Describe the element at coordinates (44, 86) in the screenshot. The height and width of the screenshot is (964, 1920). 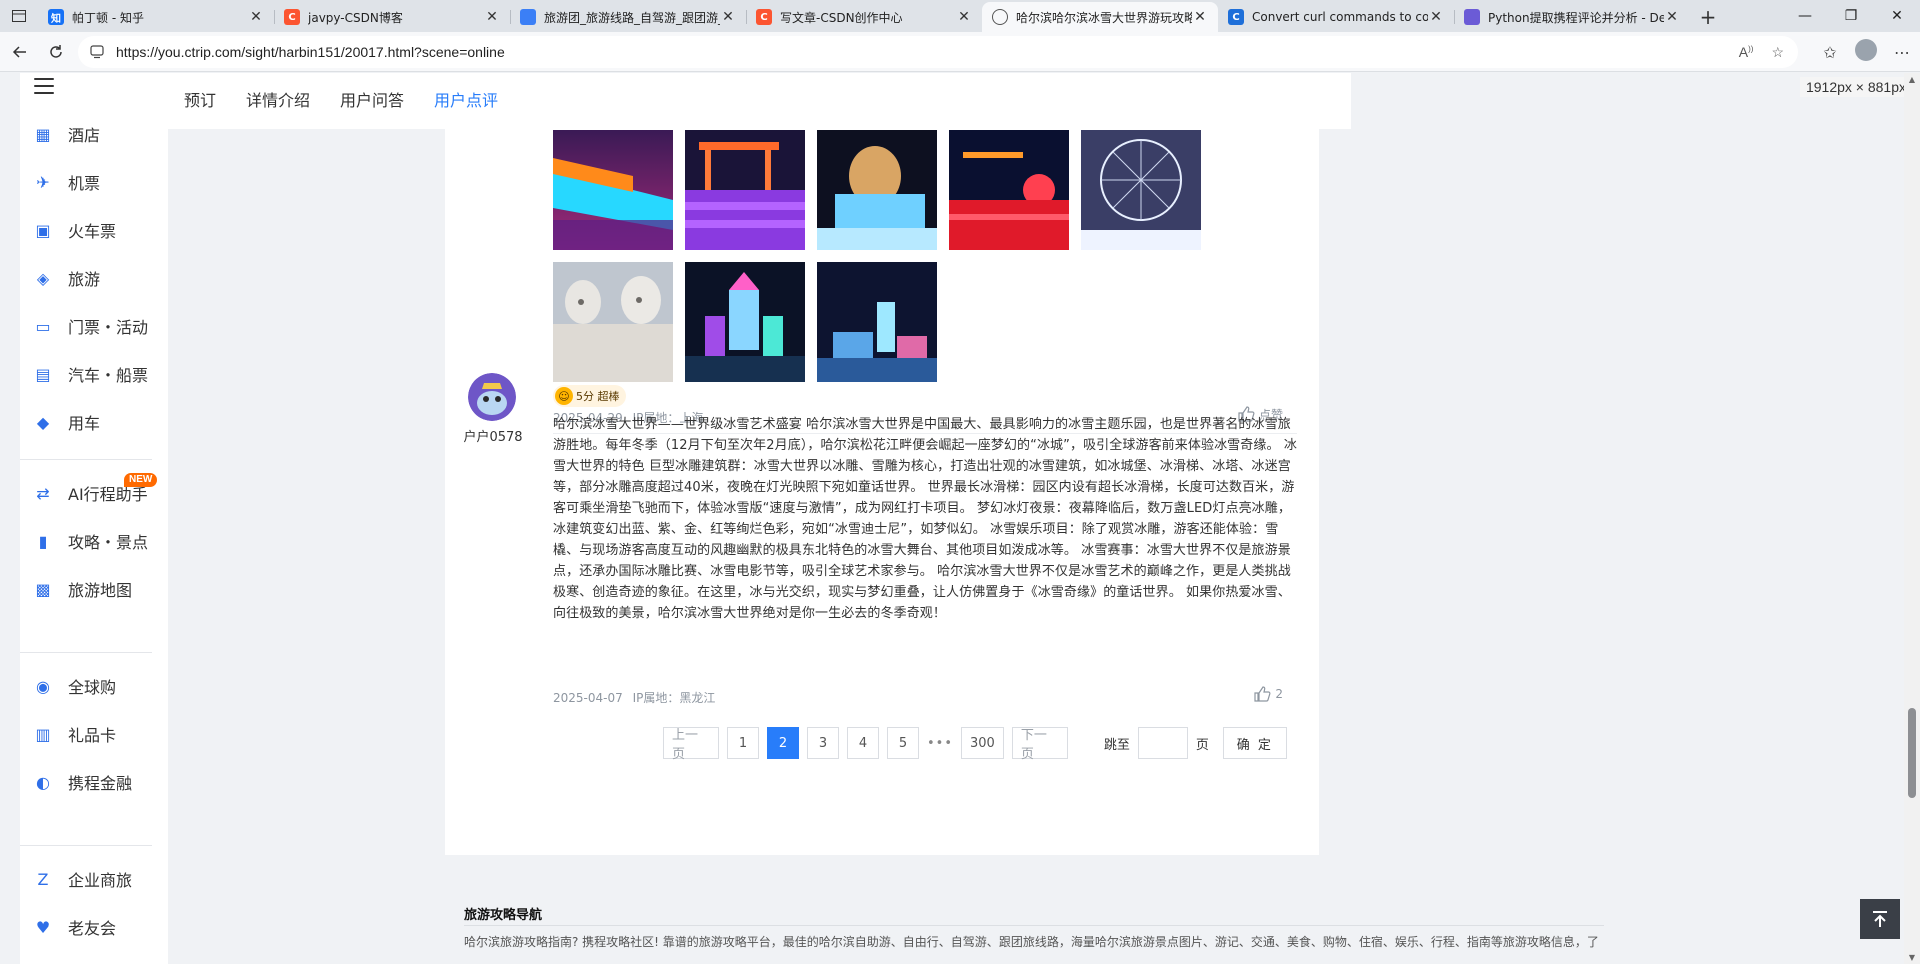
I see `menu-toggle-icon` at that location.